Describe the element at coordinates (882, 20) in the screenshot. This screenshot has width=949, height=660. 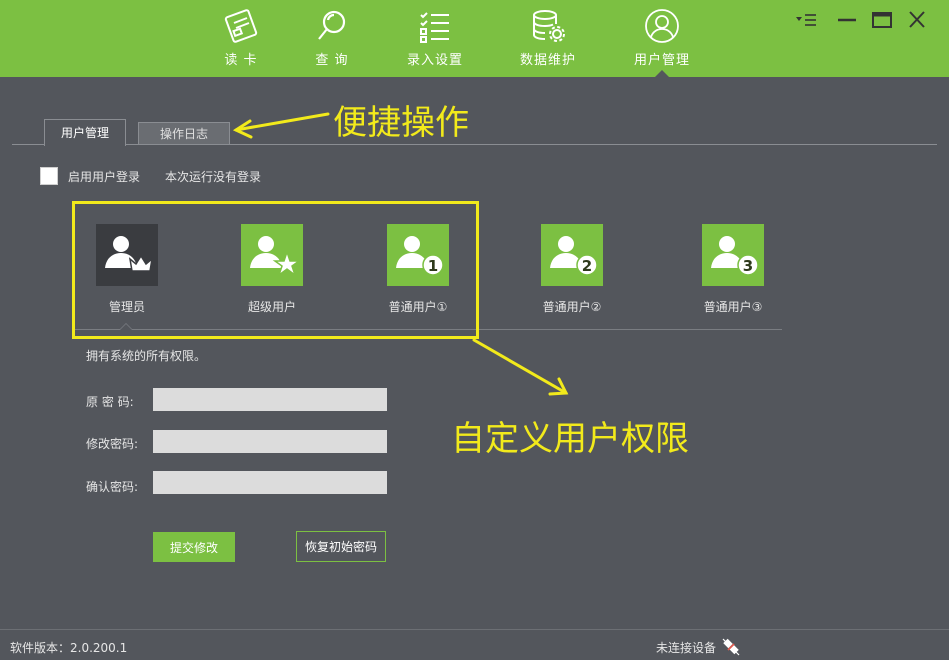
I see `maximize-icon` at that location.